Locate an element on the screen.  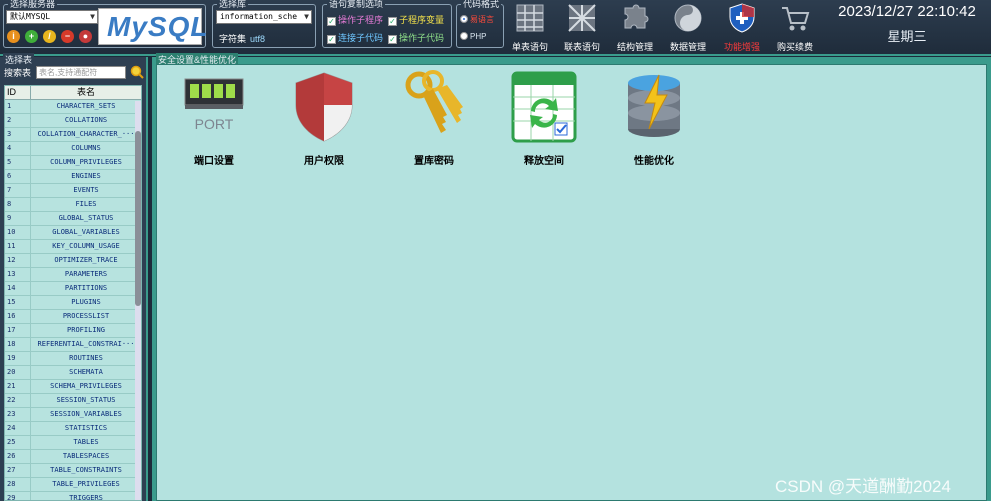
table-row: 9 GLOBAL_STATUS is located at coordinates (73, 219).